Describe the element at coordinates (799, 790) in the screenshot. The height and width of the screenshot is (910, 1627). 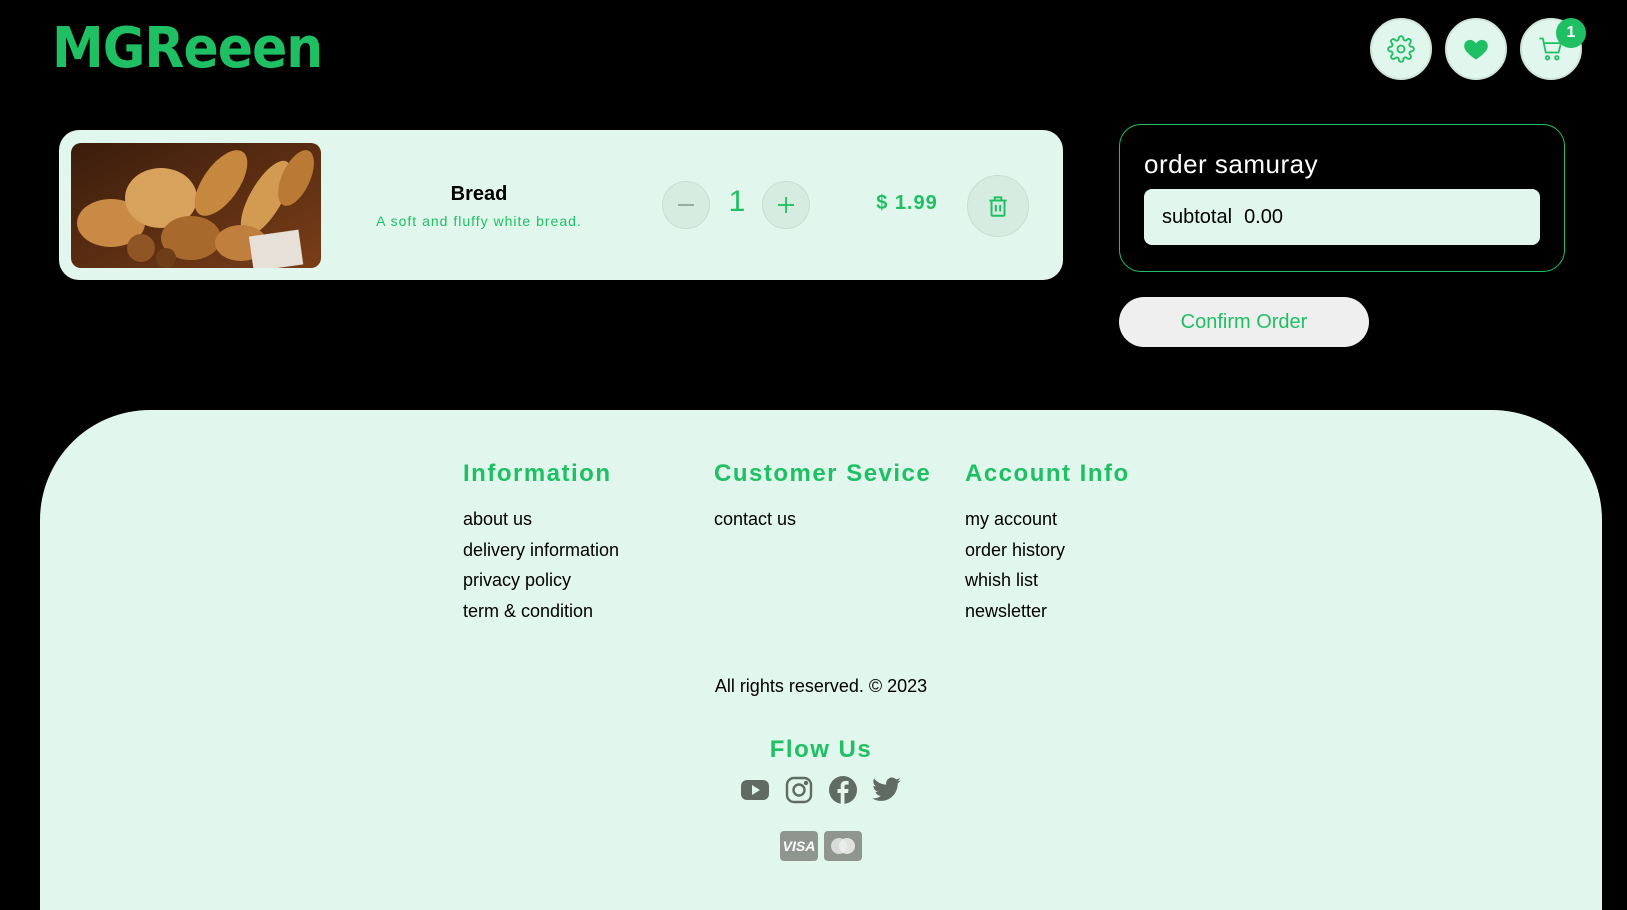
I see `instagram-icon` at that location.